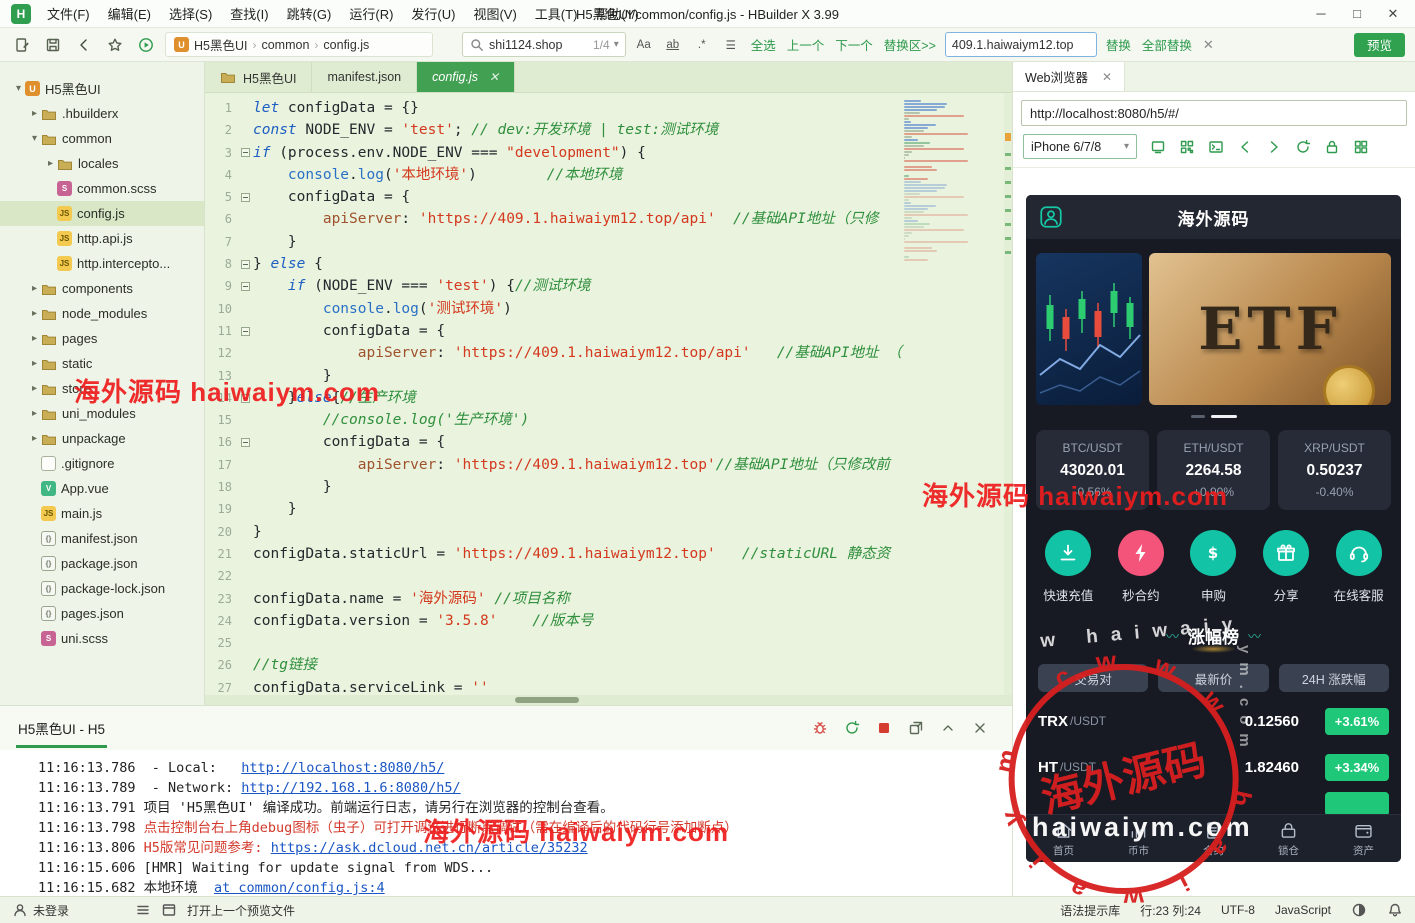  I want to click on user-profile-icon, so click(1051, 217).